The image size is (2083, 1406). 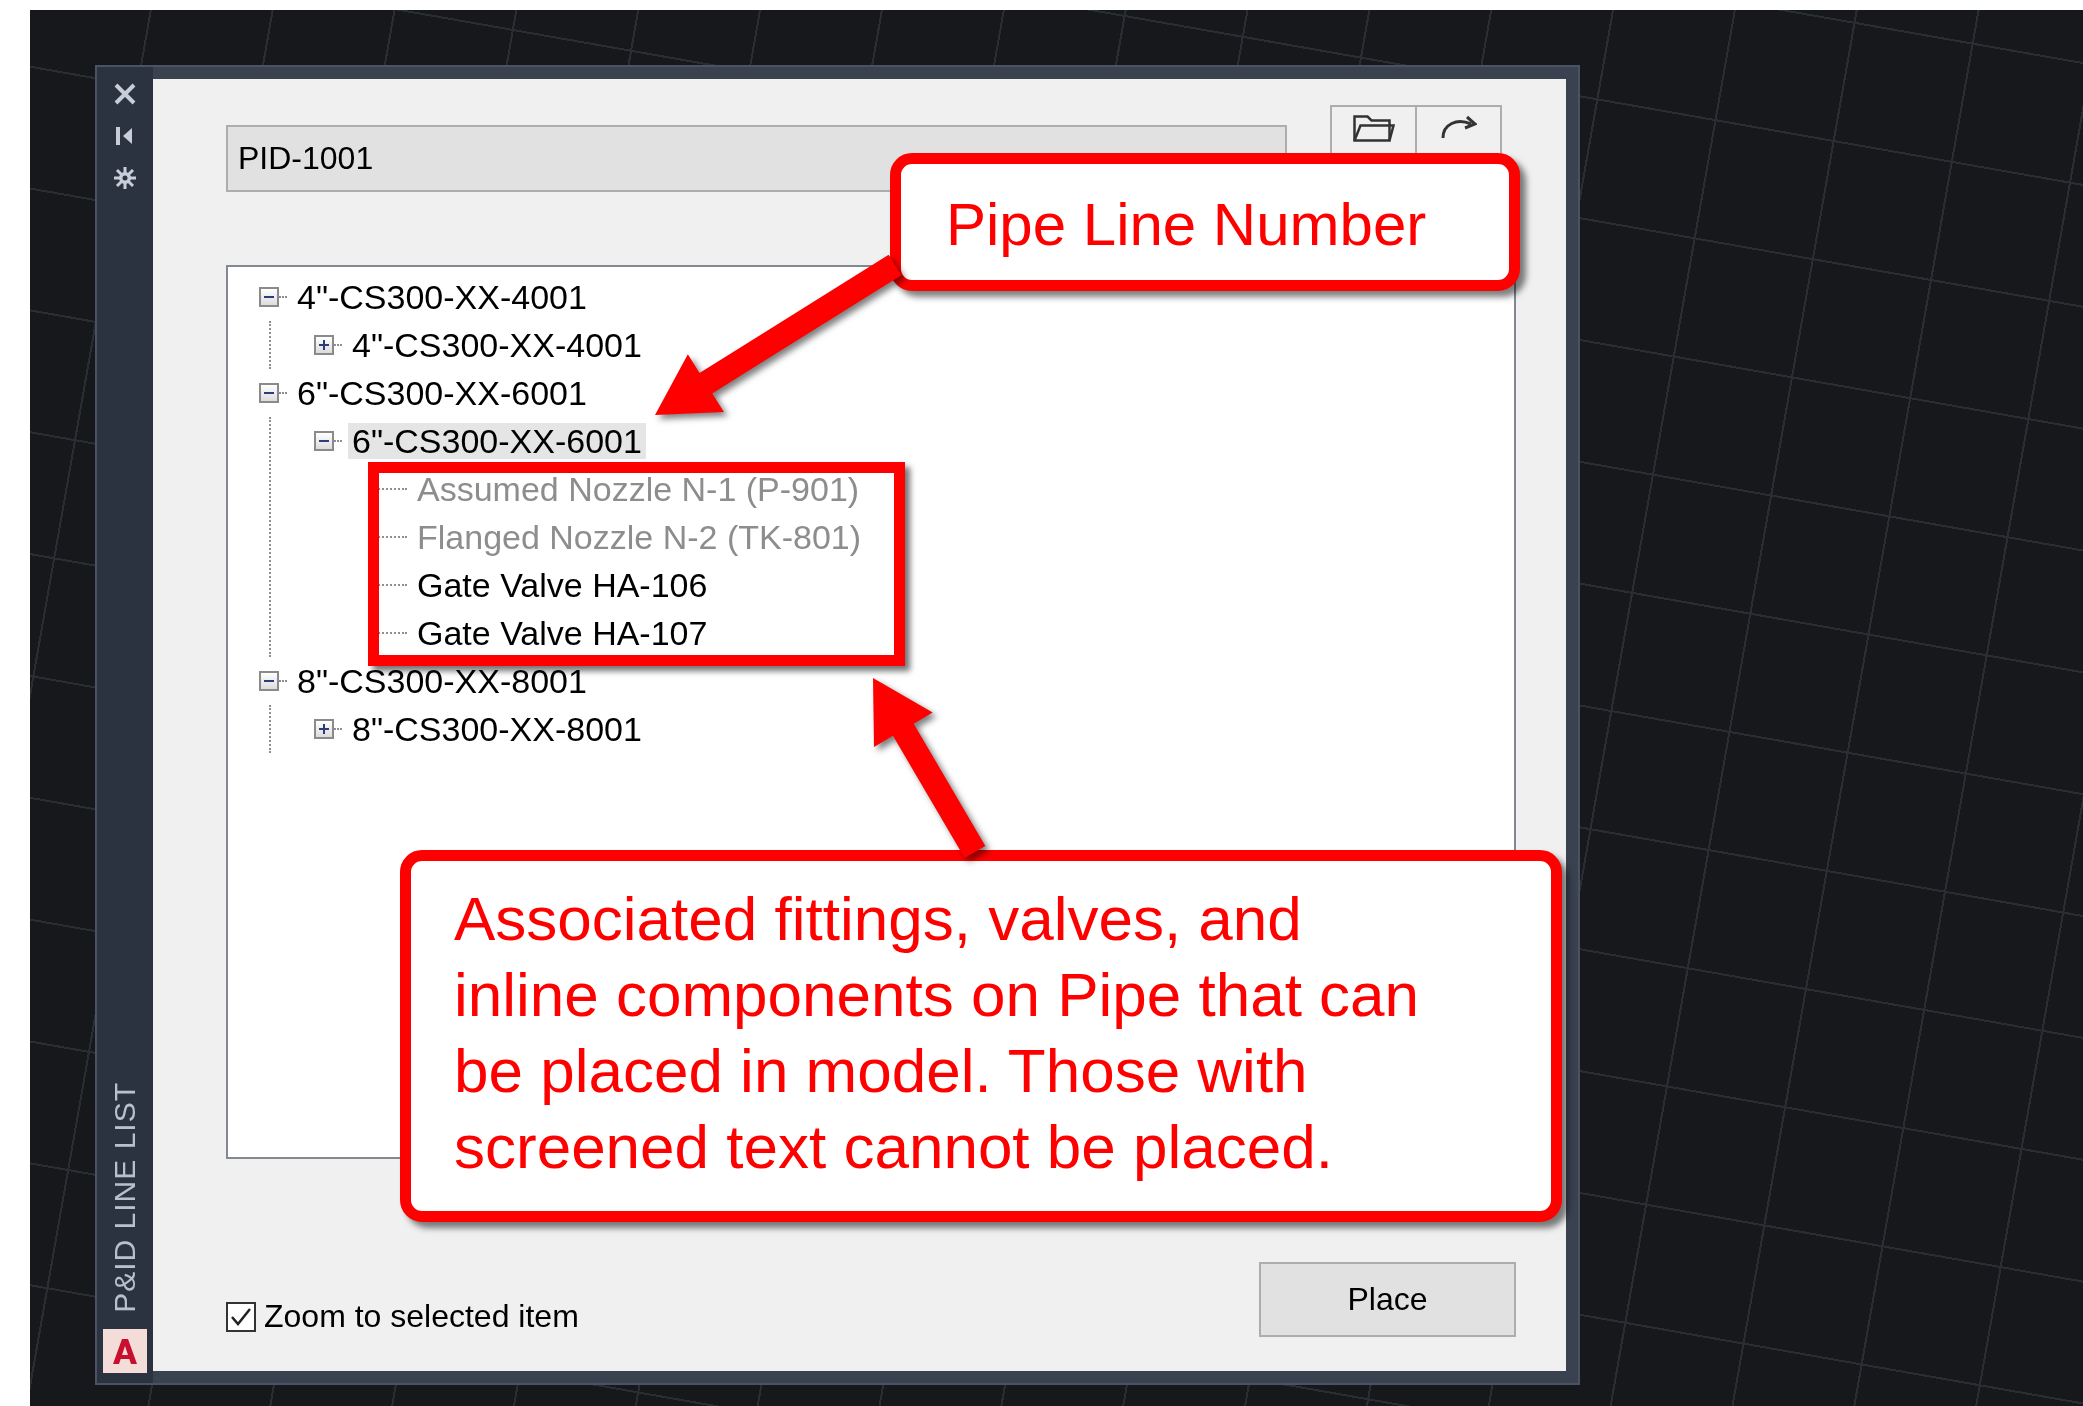 I want to click on palette-title: P&ID LINE LIST, so click(x=125, y=1197).